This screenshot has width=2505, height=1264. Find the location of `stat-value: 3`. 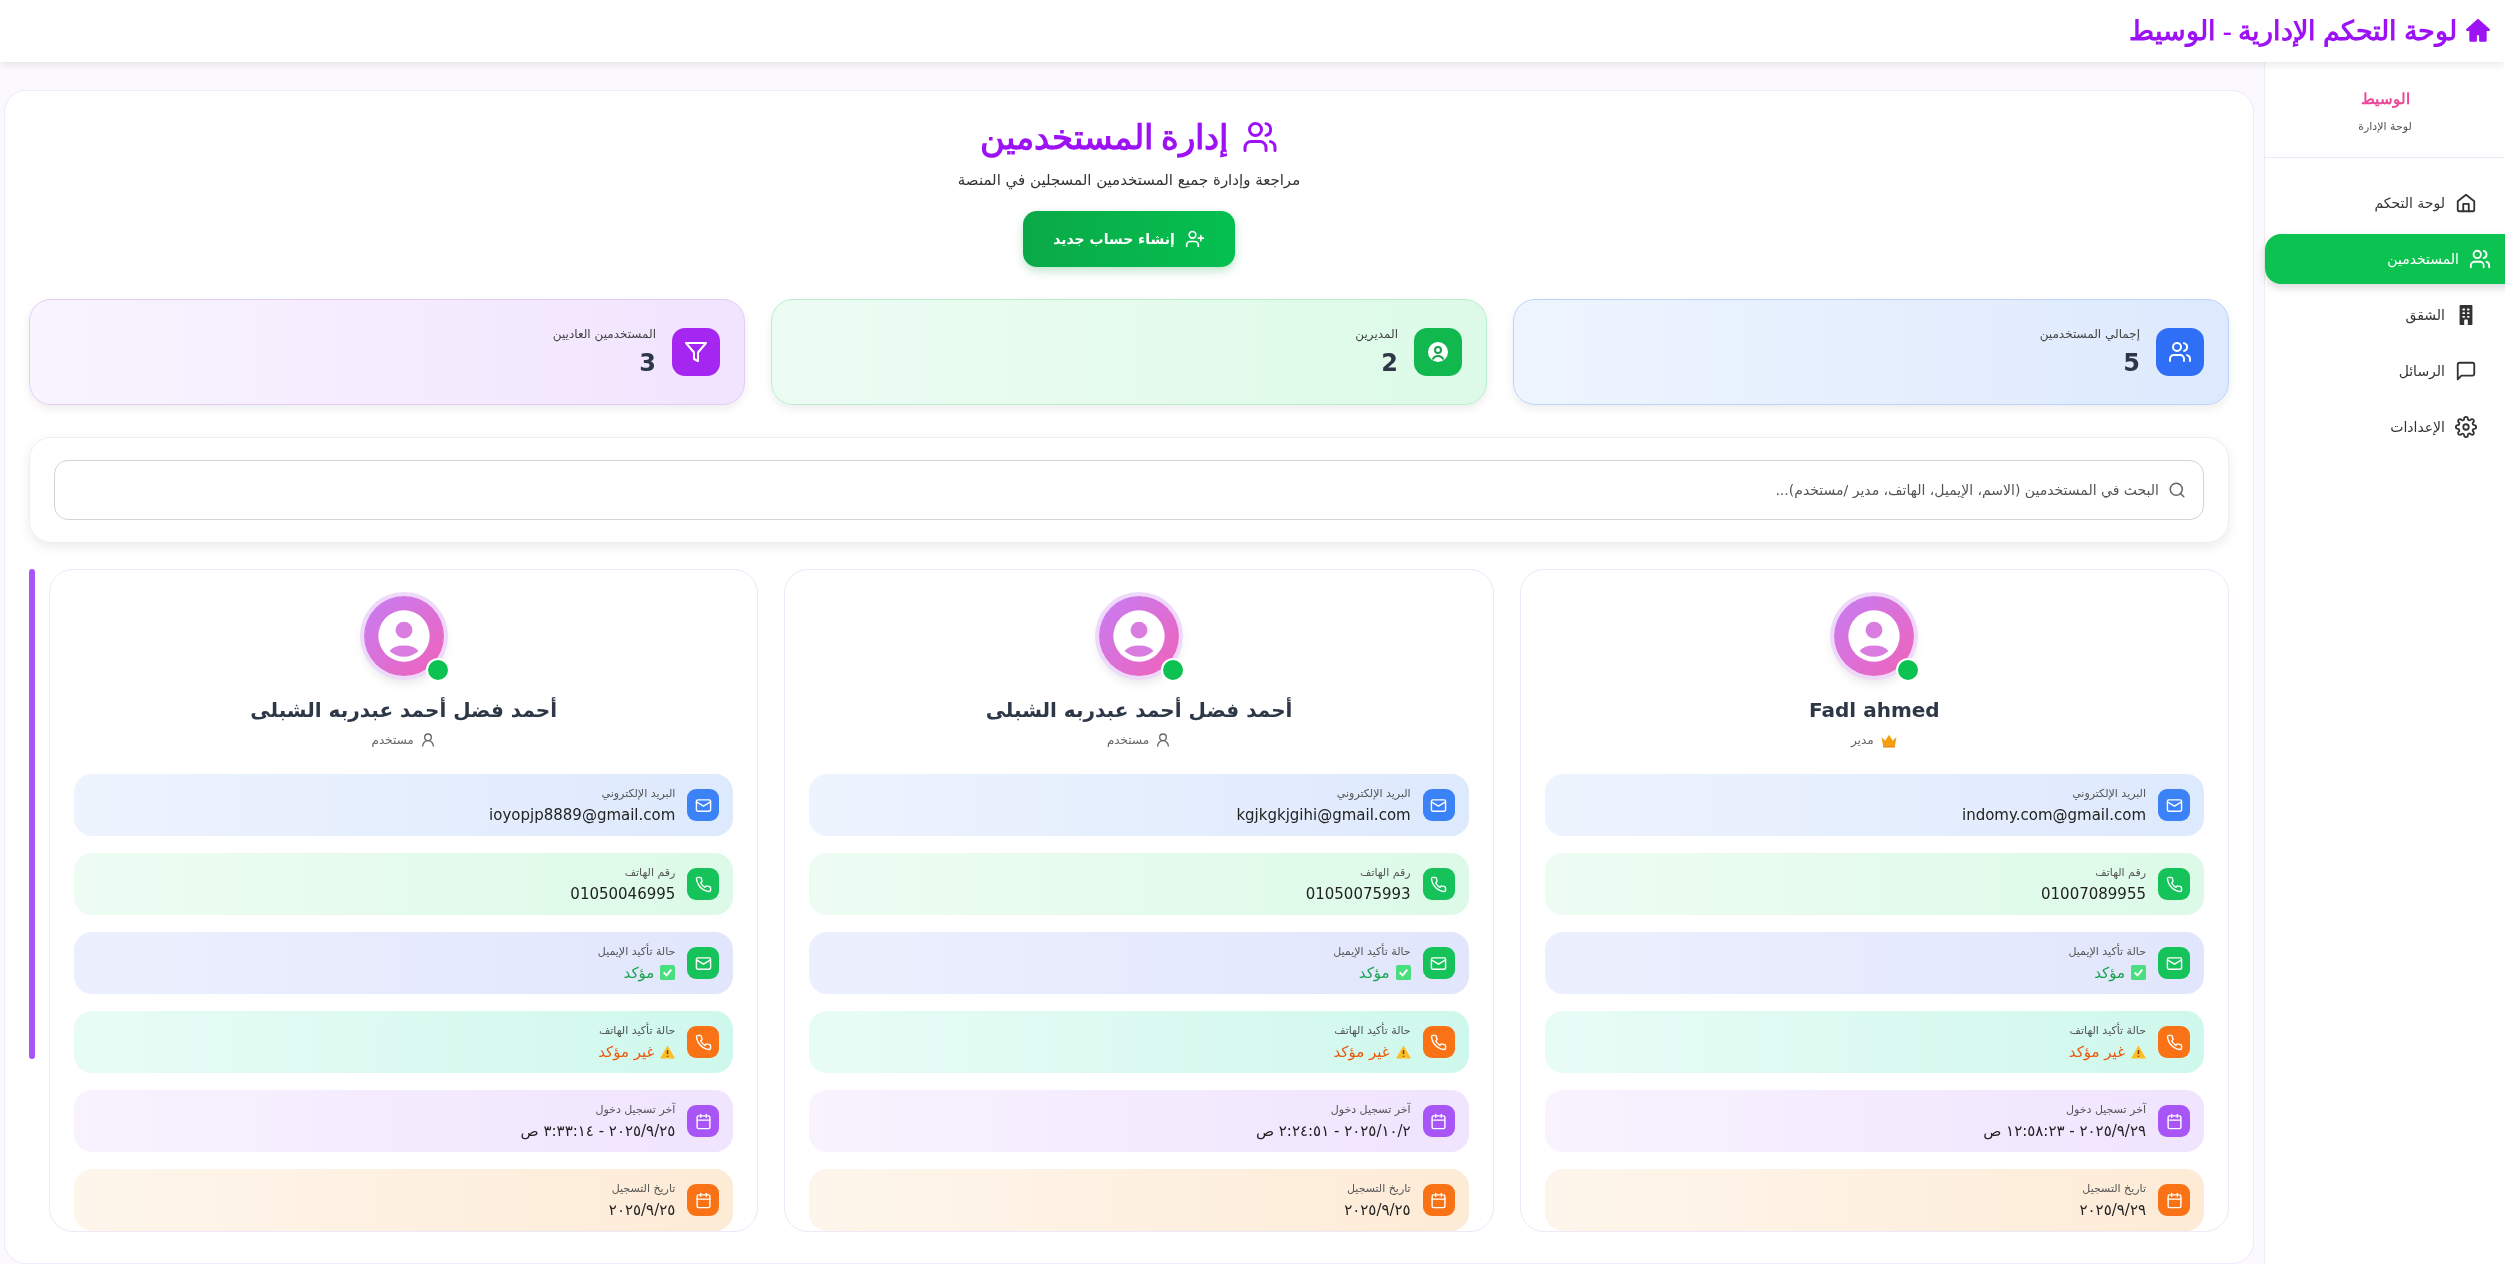

stat-value: 3 is located at coordinates (647, 363).